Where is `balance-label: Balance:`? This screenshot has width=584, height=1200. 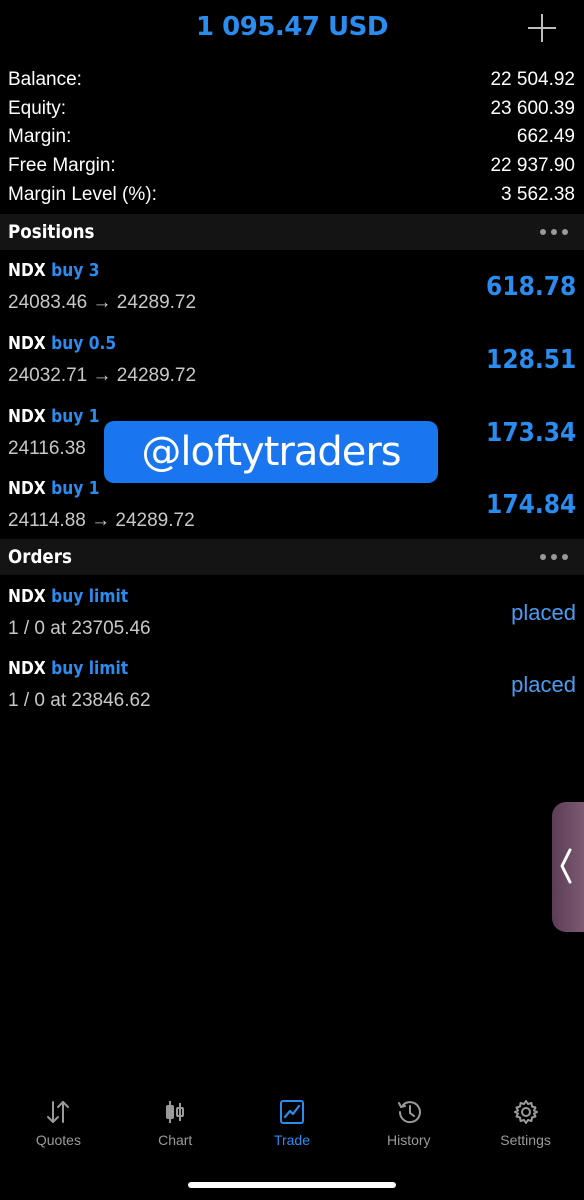 balance-label: Balance: is located at coordinates (45, 80).